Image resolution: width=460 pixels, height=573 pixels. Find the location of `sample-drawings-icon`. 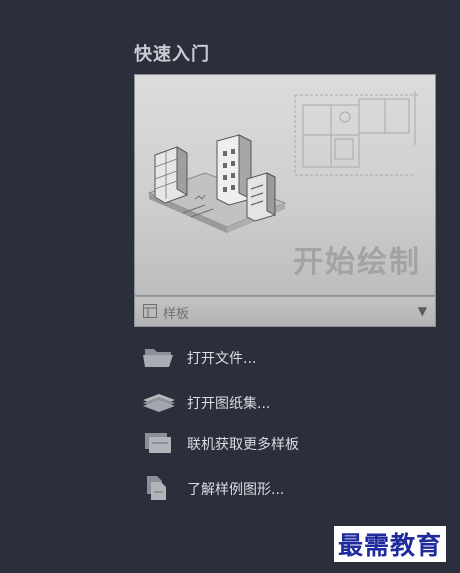

sample-drawings-icon is located at coordinates (156, 488).